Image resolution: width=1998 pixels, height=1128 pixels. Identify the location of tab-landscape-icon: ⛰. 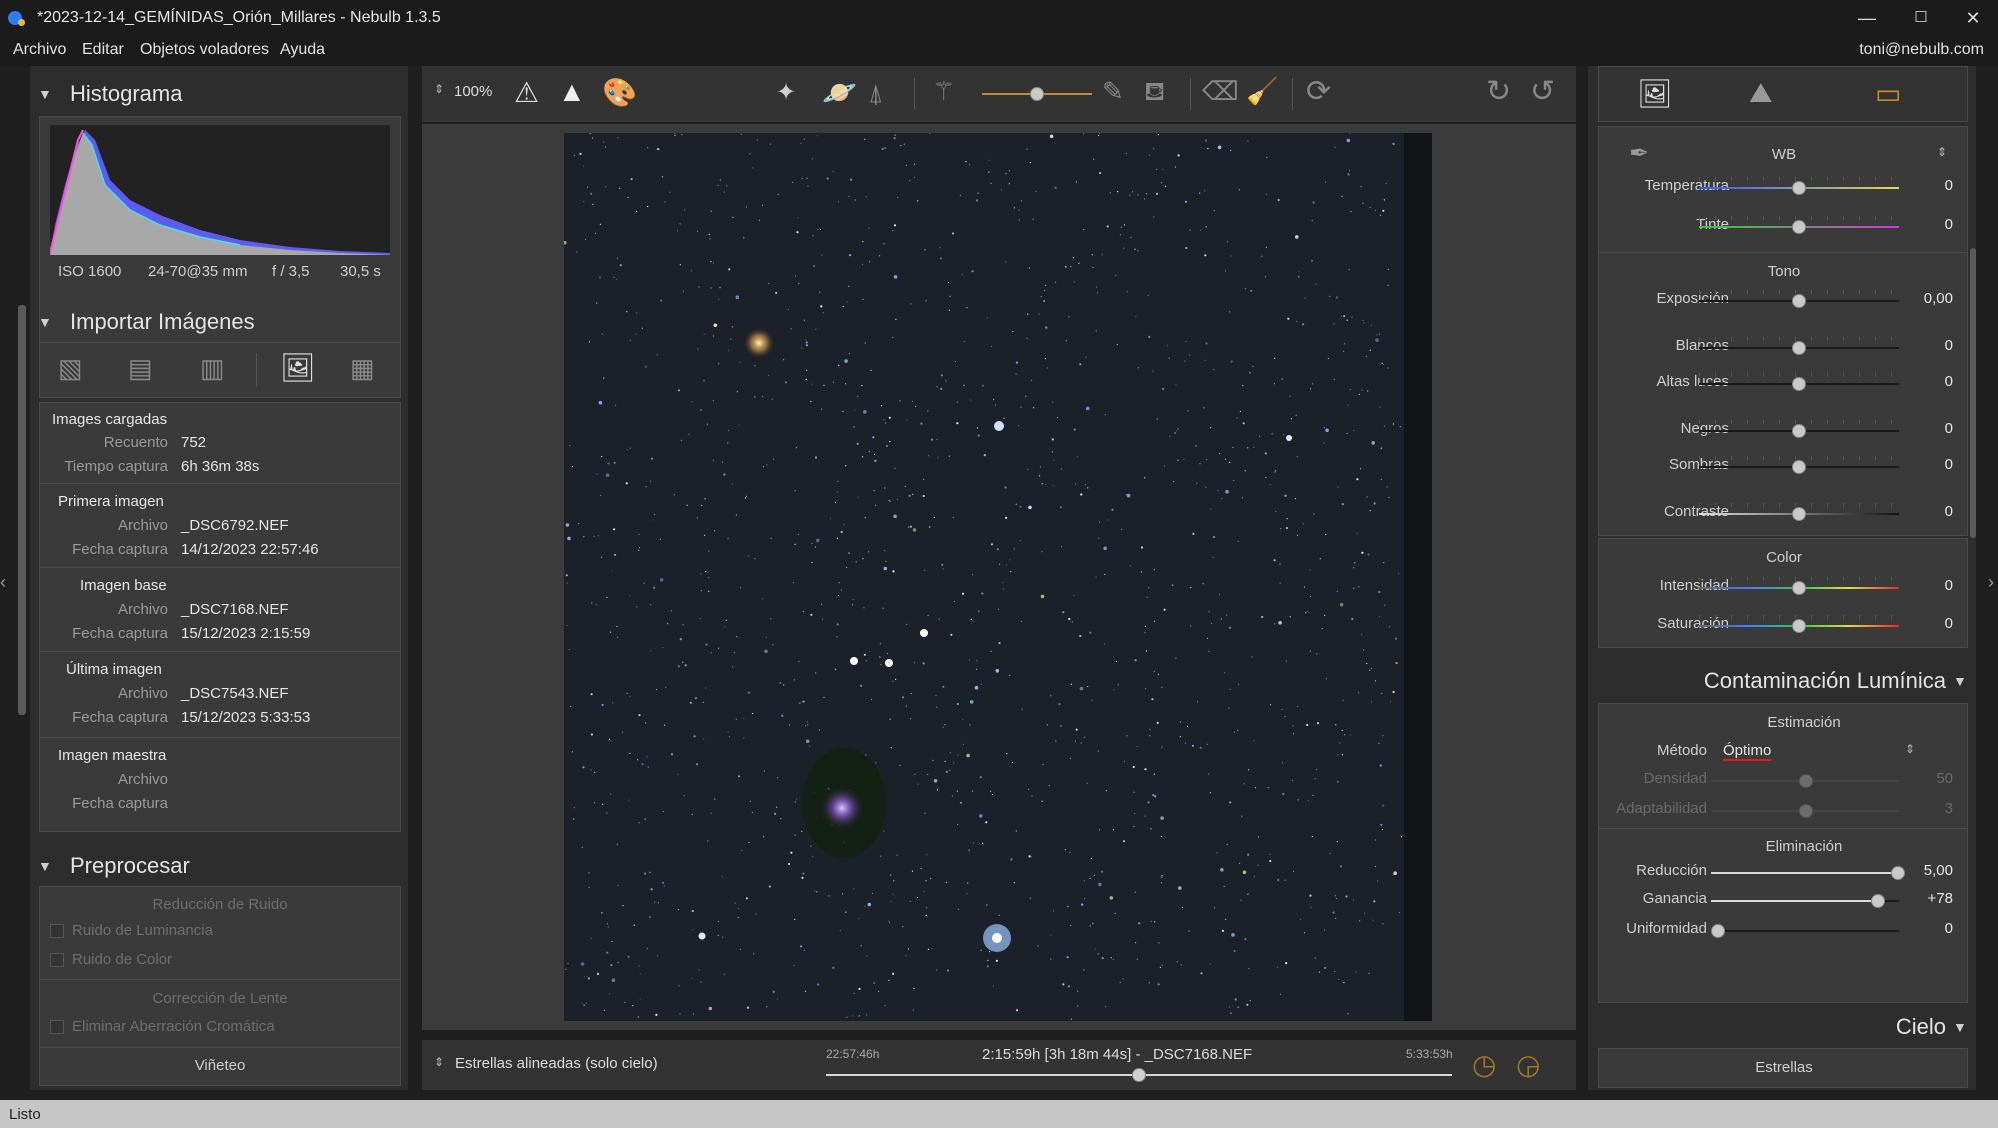
(1761, 93).